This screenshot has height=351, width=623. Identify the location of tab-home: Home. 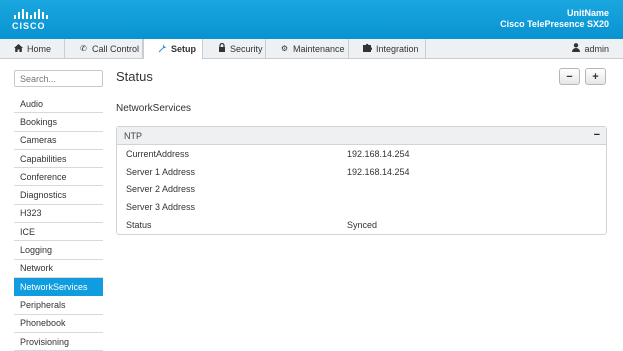
(32, 48).